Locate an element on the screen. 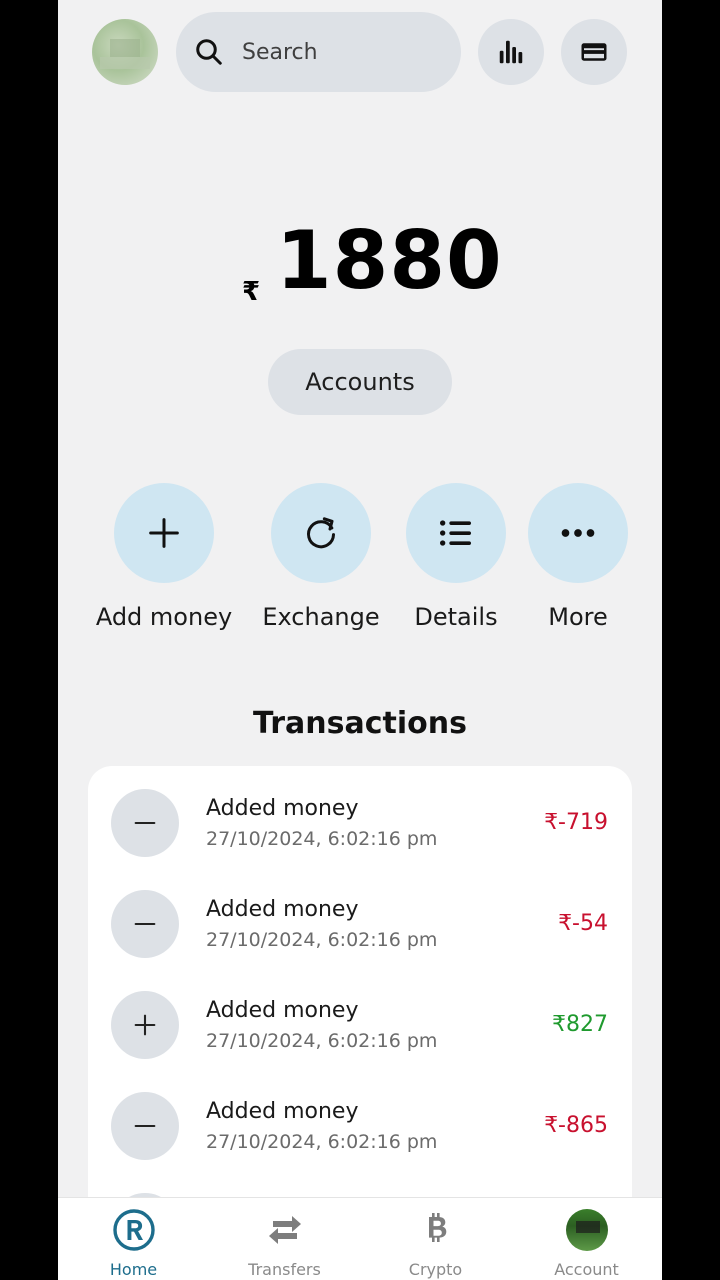 The width and height of the screenshot is (720, 1280). transaction-row: Added money 27/10/2024, 6:02:16 pm ₹-54 is located at coordinates (360, 917).